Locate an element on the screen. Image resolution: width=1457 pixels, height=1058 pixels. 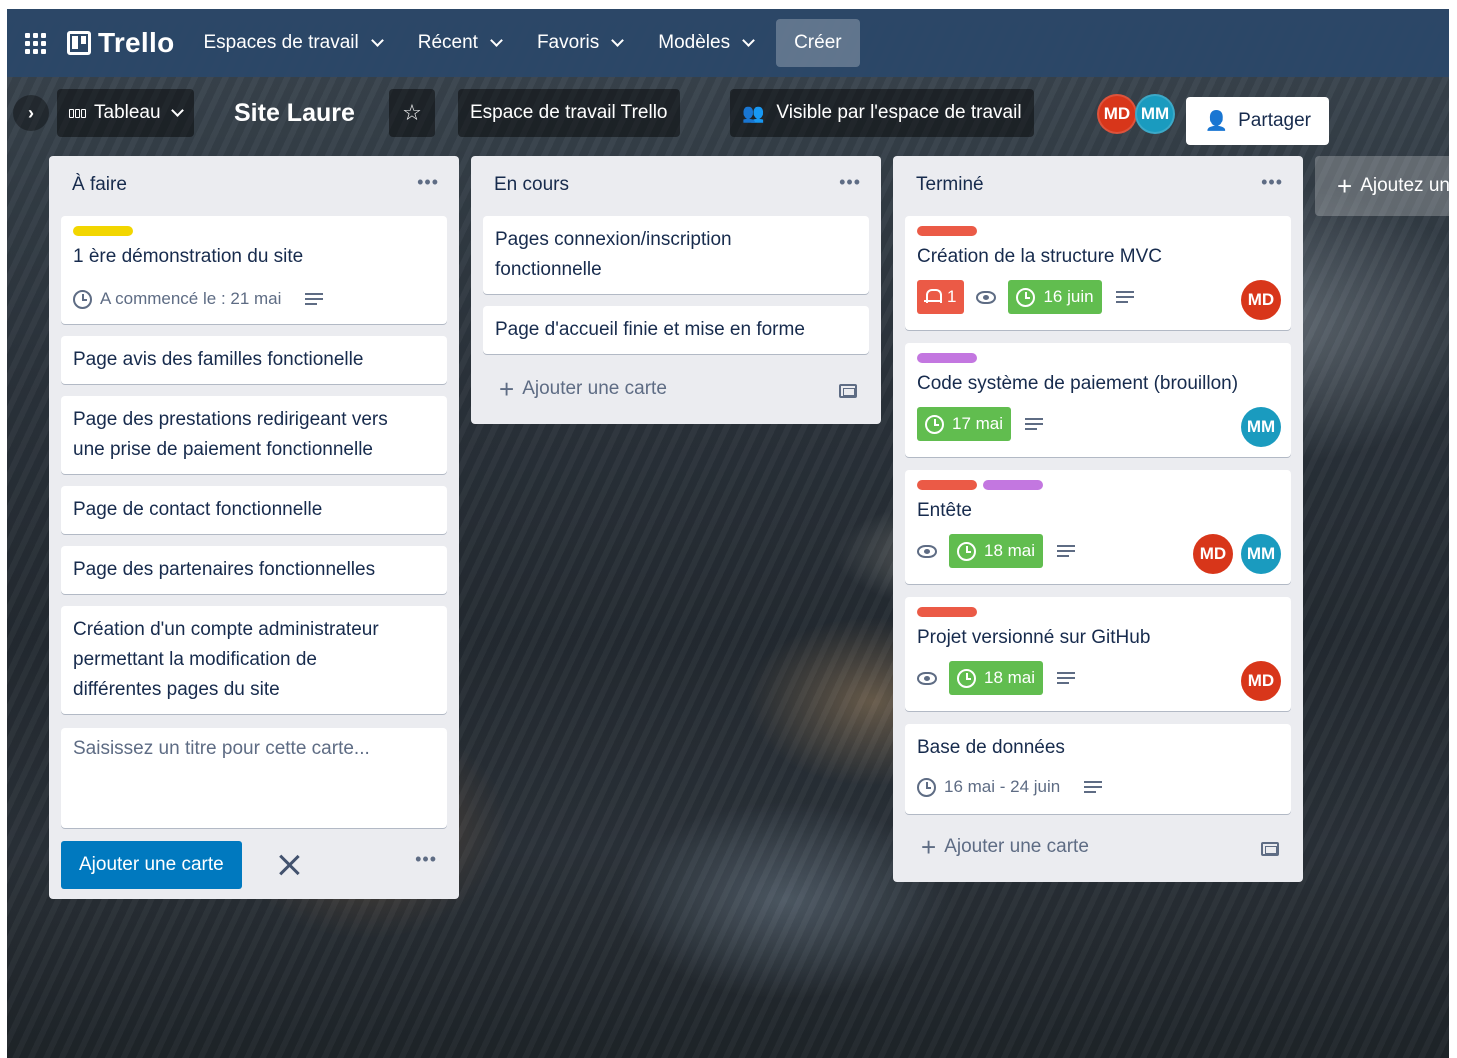
date-range: 16 mai - 24 juin is located at coordinates (1002, 786).